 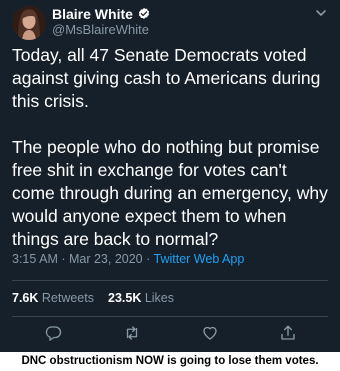 I want to click on retweets-label: Retweets, so click(x=66, y=298).